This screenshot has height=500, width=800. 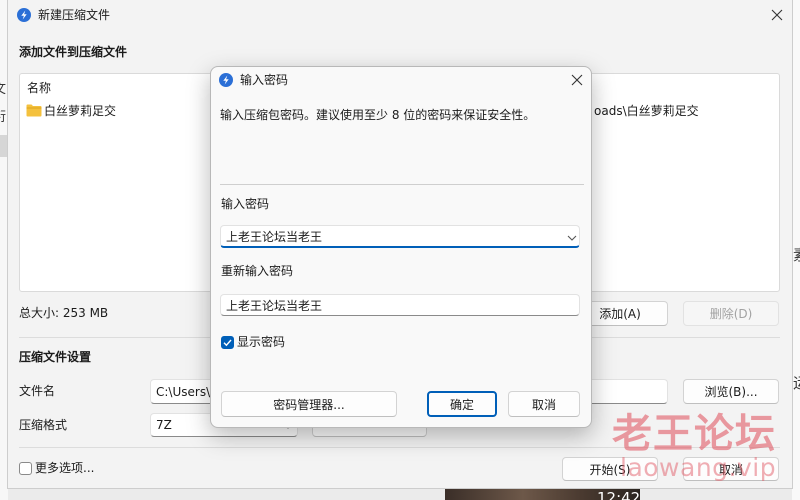 I want to click on background-text: 文, so click(x=3, y=89).